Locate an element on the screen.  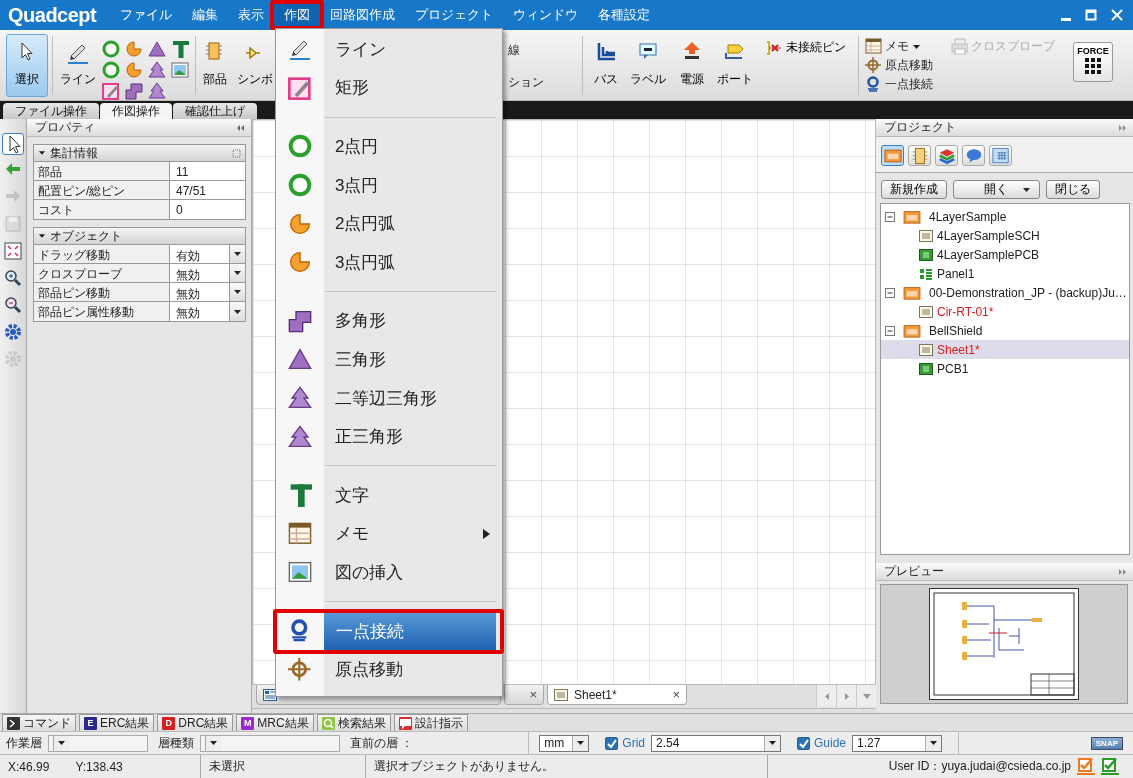
dropdown-field: 1.27 is located at coordinates (897, 743).